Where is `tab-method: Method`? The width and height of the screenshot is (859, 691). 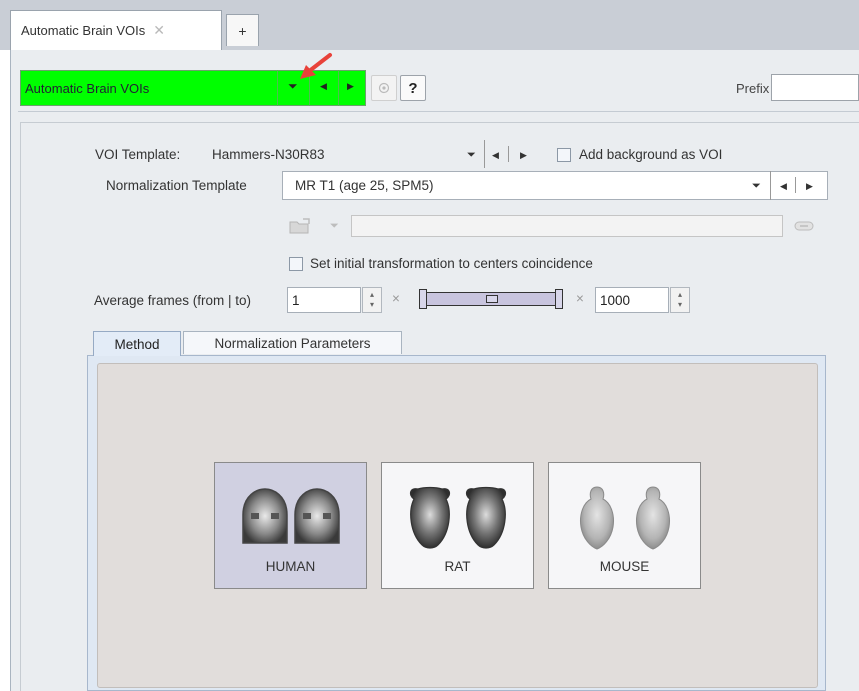
tab-method: Method is located at coordinates (137, 343).